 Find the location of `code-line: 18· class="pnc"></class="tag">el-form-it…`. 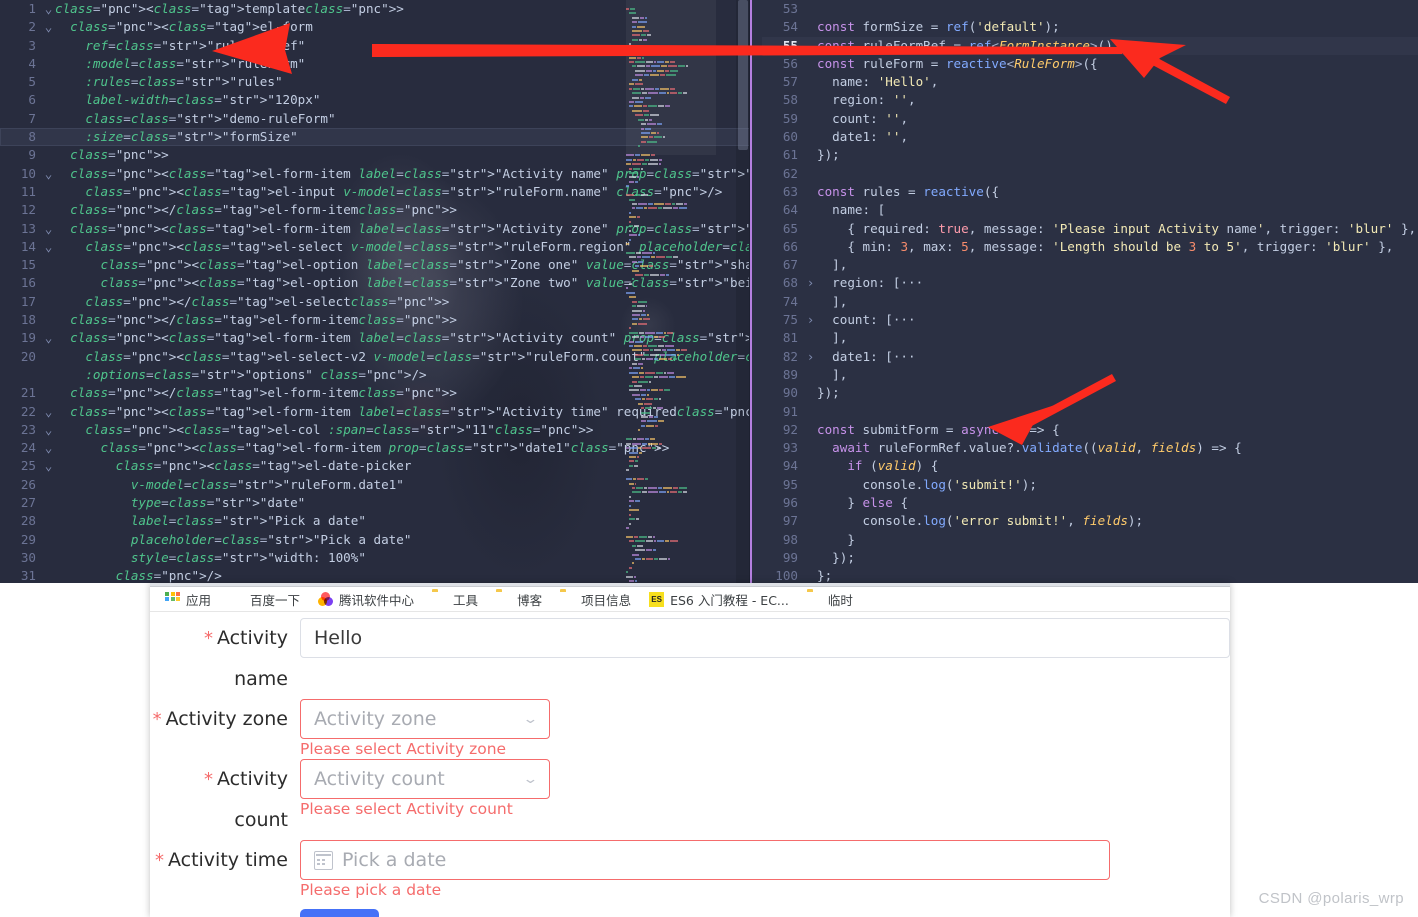

code-line: 18· class="pnc"></class="tag">el-form-it… is located at coordinates (375, 320).